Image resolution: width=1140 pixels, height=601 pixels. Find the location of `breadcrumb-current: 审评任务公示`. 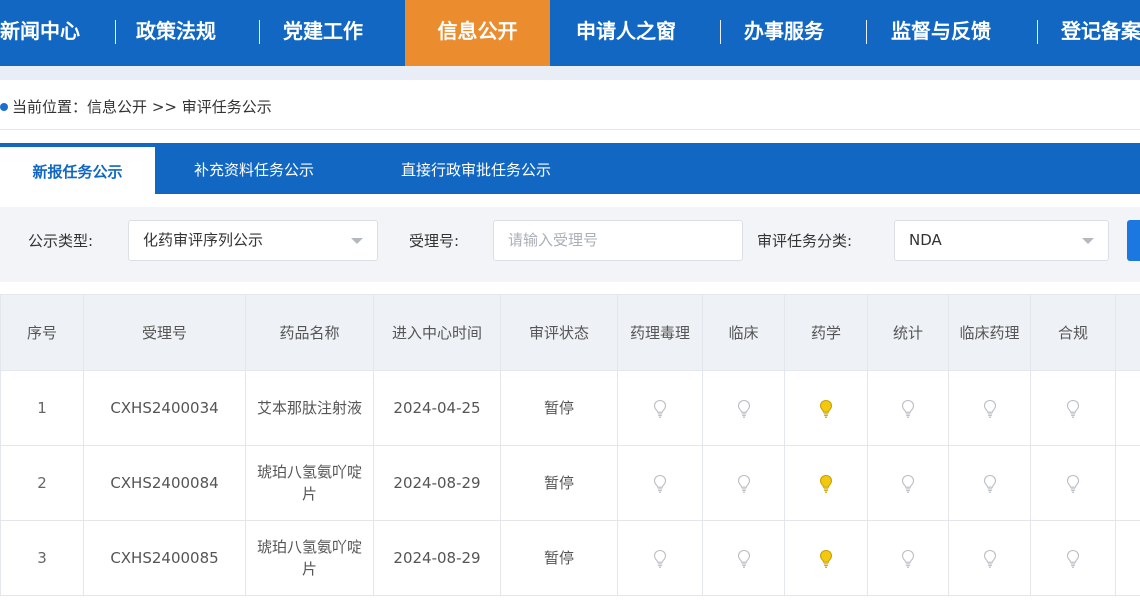

breadcrumb-current: 审评任务公示 is located at coordinates (226, 107).